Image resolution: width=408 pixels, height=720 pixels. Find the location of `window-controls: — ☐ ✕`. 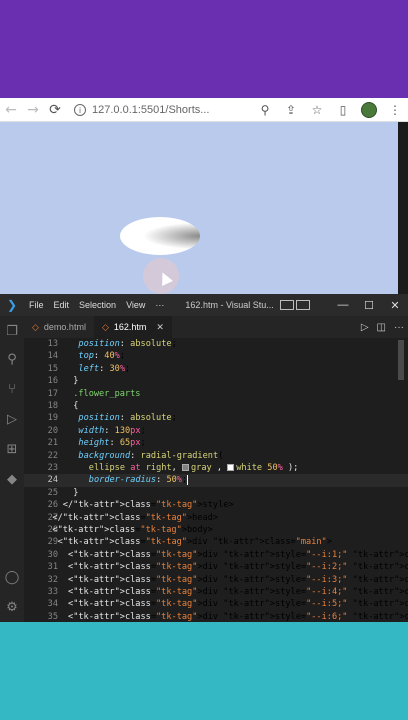

window-controls: — ☐ ✕ is located at coordinates (369, 305).